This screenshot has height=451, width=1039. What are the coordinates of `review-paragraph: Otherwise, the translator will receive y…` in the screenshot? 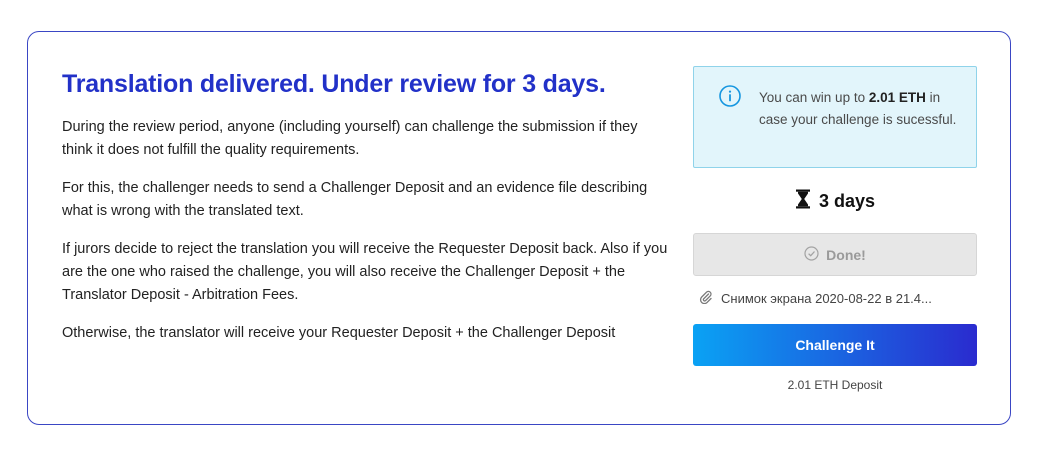 It's located at (339, 333).